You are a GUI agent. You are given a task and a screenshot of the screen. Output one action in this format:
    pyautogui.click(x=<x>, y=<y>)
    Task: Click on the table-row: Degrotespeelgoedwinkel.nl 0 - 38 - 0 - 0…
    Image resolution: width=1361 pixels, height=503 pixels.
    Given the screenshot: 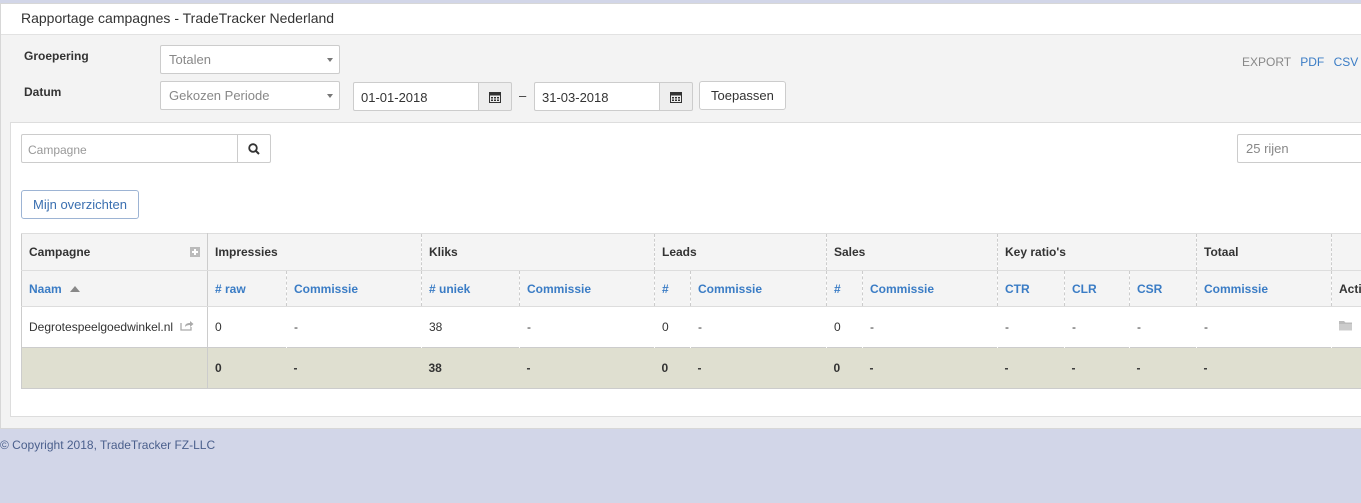 What is the action you would take?
    pyautogui.click(x=691, y=327)
    